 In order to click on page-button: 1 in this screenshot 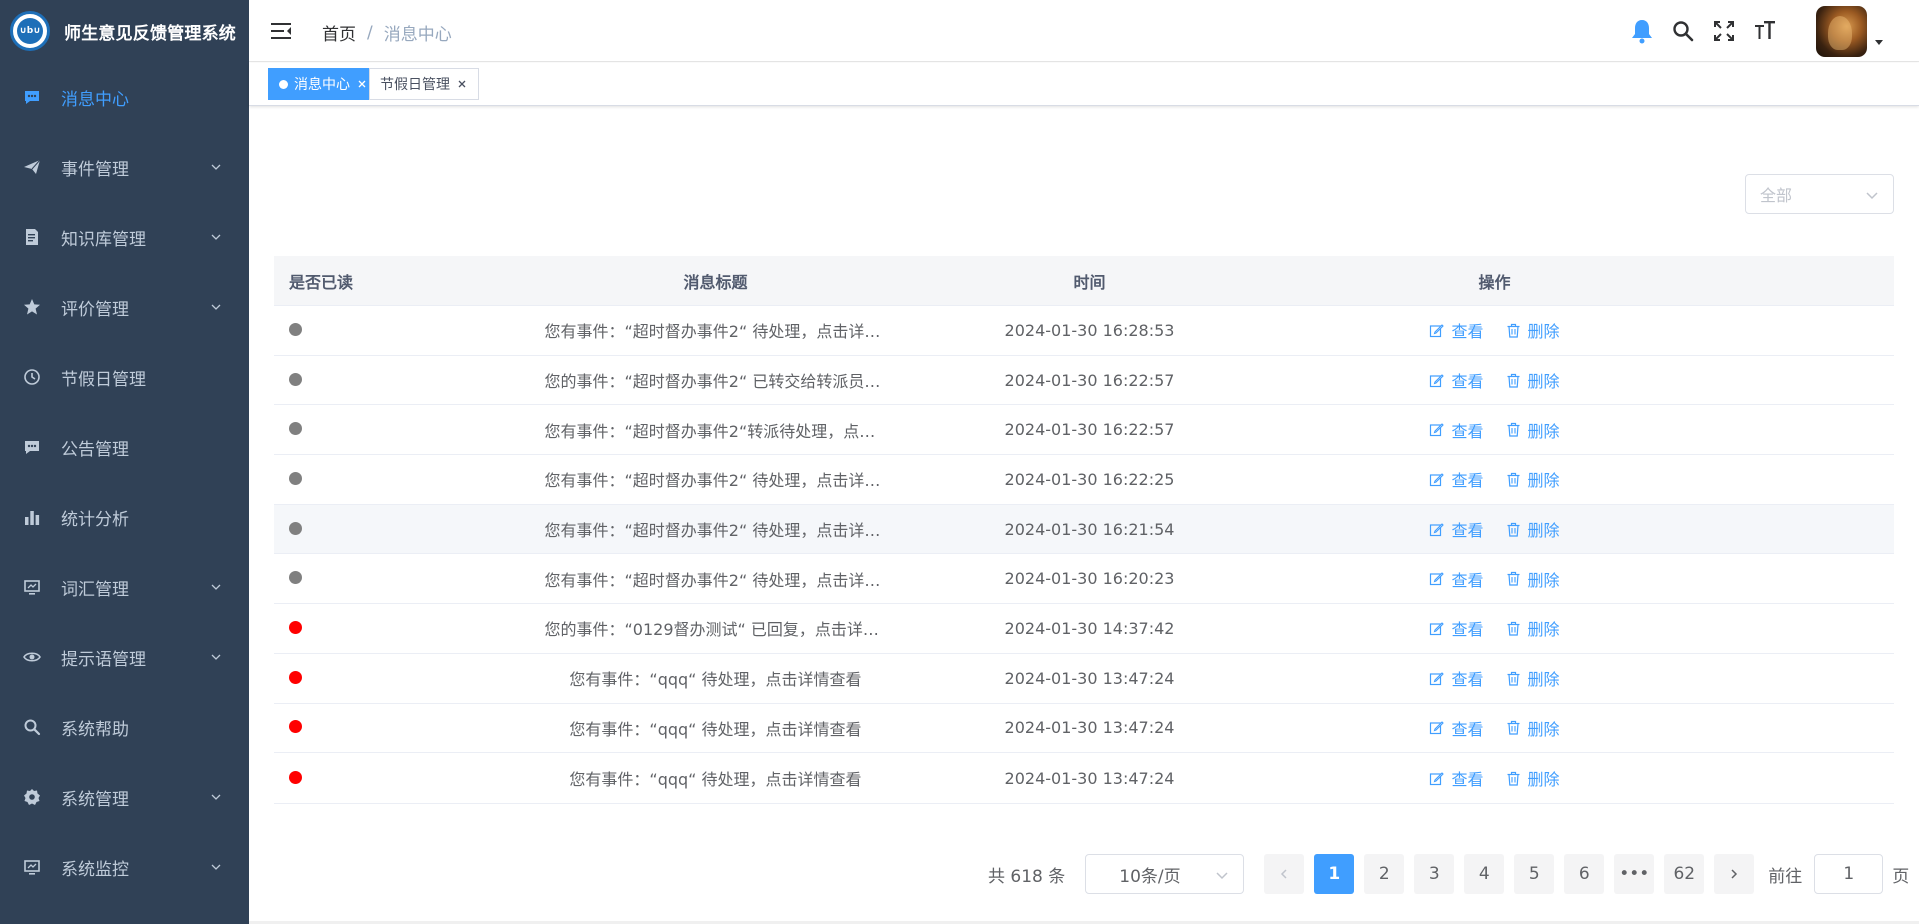, I will do `click(1334, 874)`.